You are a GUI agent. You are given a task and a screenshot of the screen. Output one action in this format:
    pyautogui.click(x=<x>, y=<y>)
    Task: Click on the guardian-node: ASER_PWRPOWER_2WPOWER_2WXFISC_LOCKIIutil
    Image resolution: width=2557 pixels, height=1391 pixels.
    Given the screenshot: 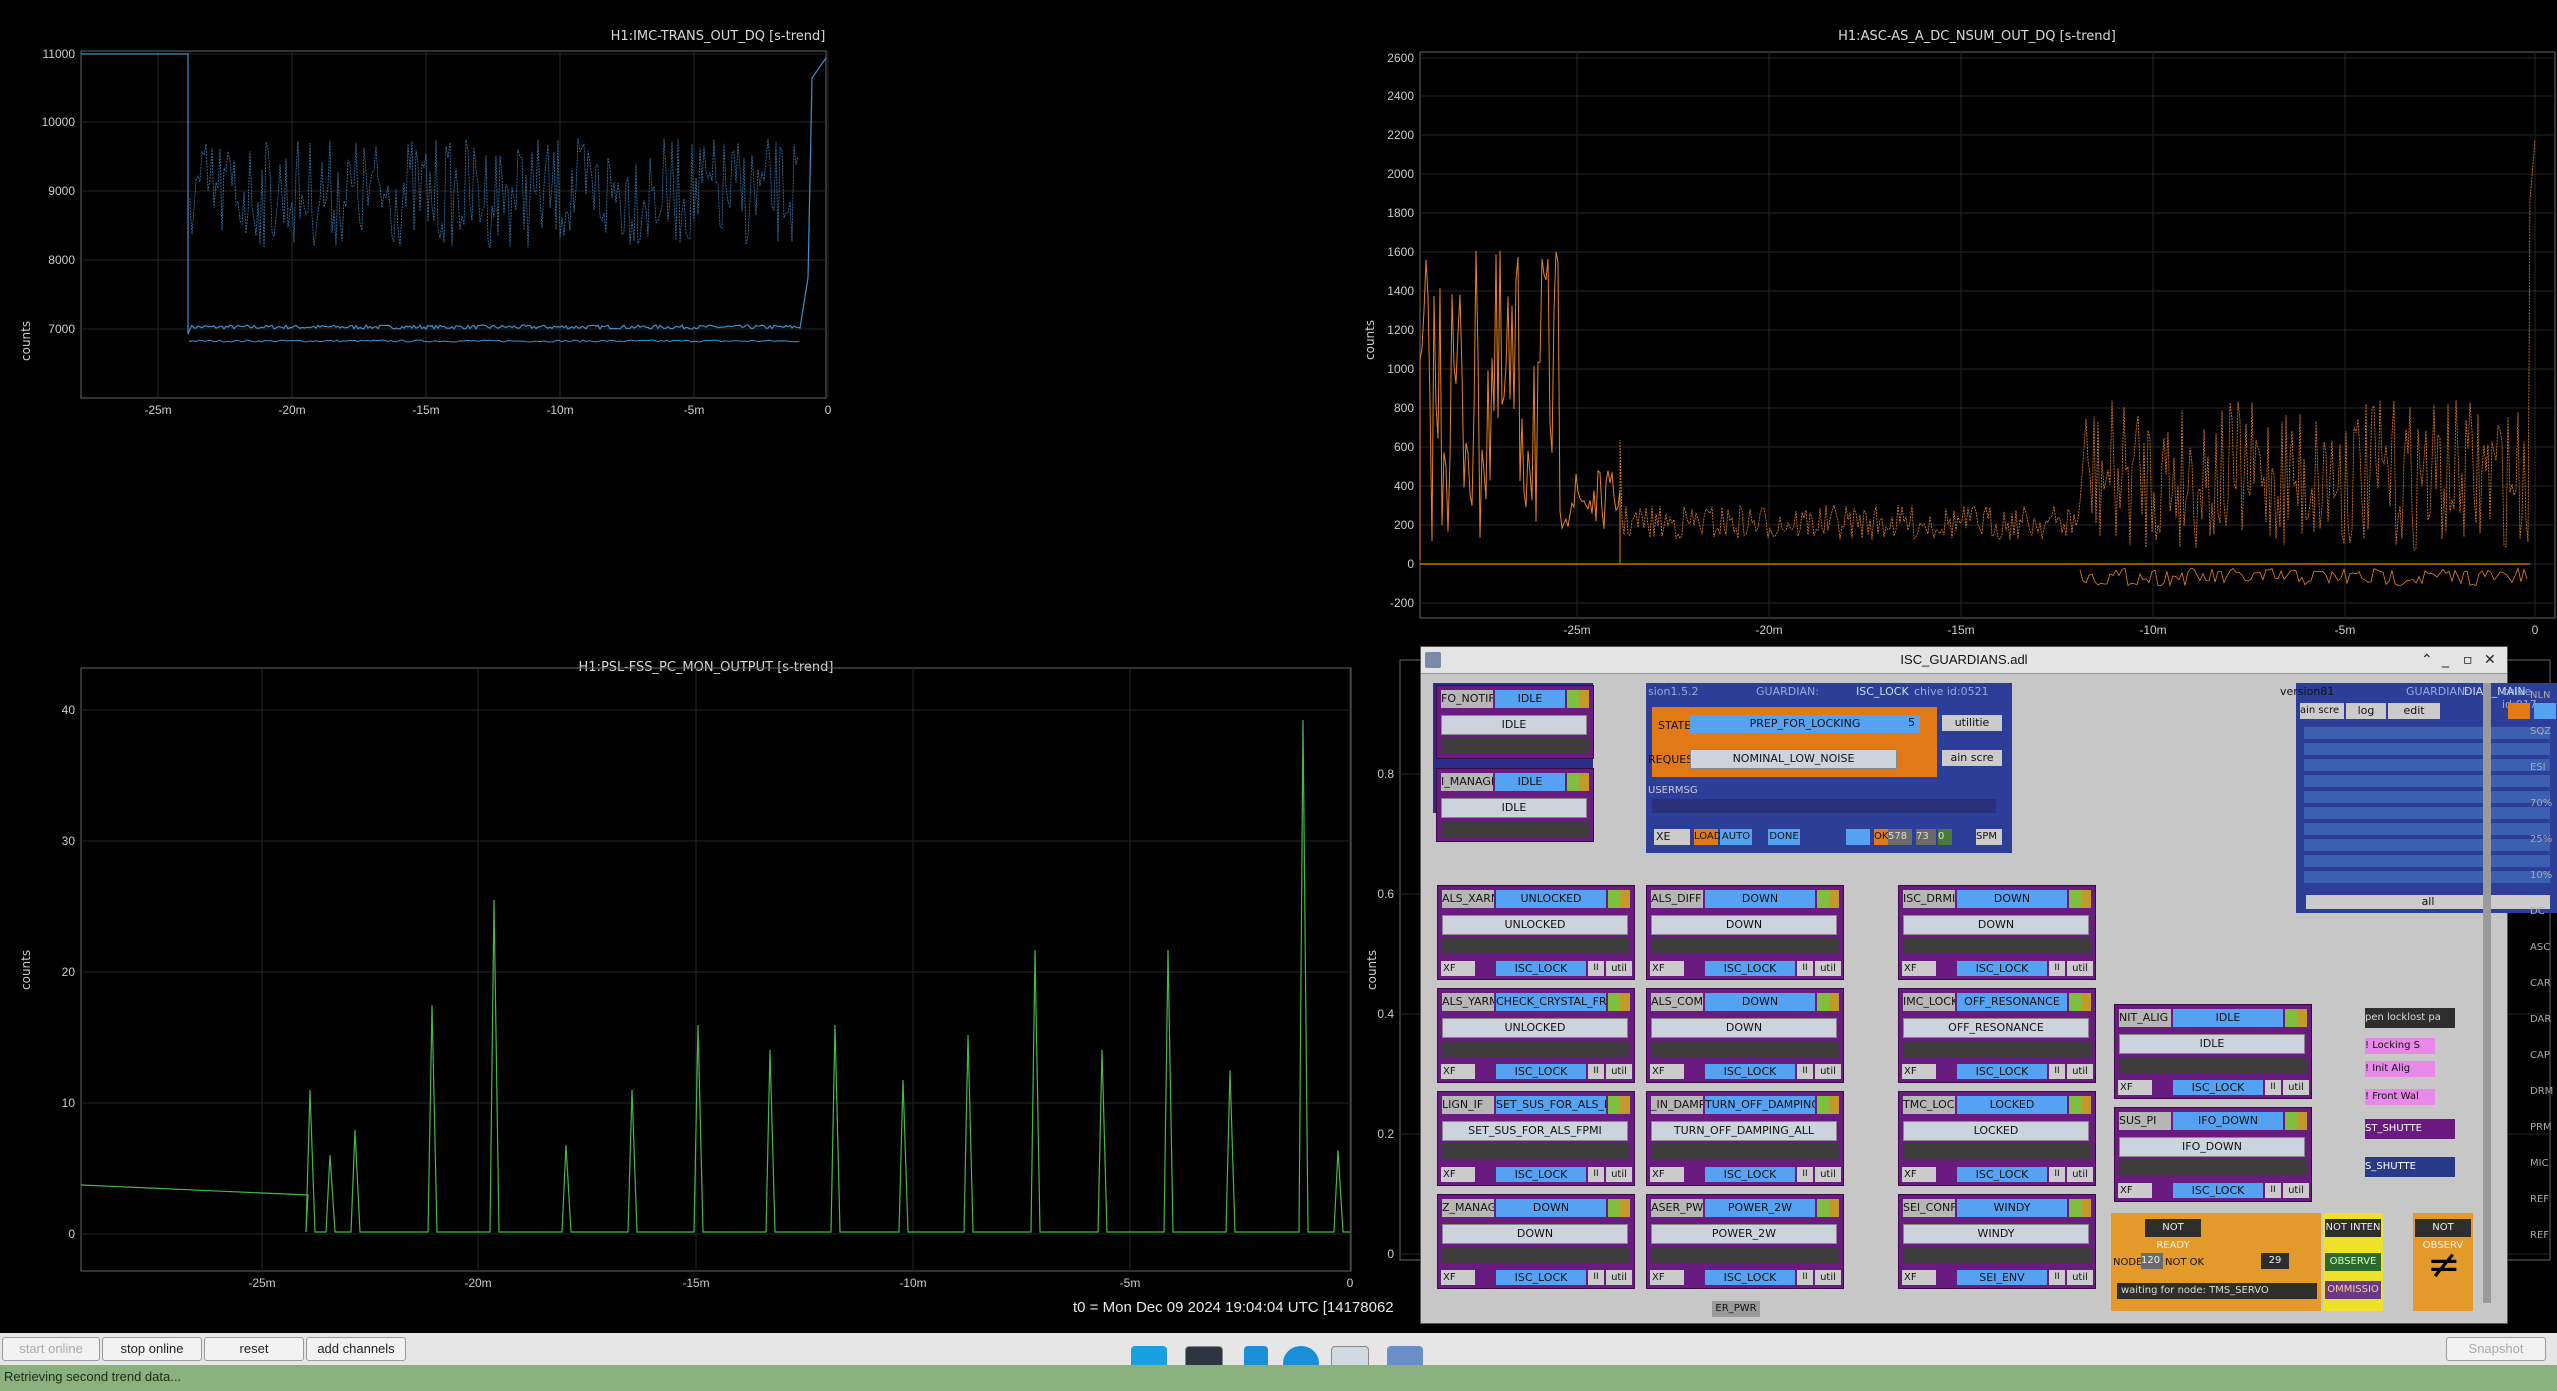 What is the action you would take?
    pyautogui.click(x=1745, y=1241)
    